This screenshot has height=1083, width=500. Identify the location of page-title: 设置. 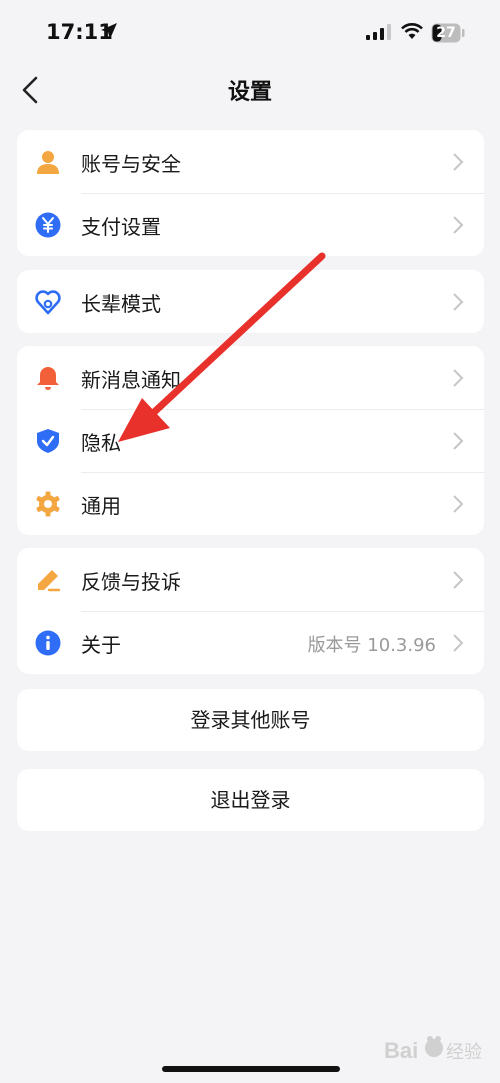
(249, 92).